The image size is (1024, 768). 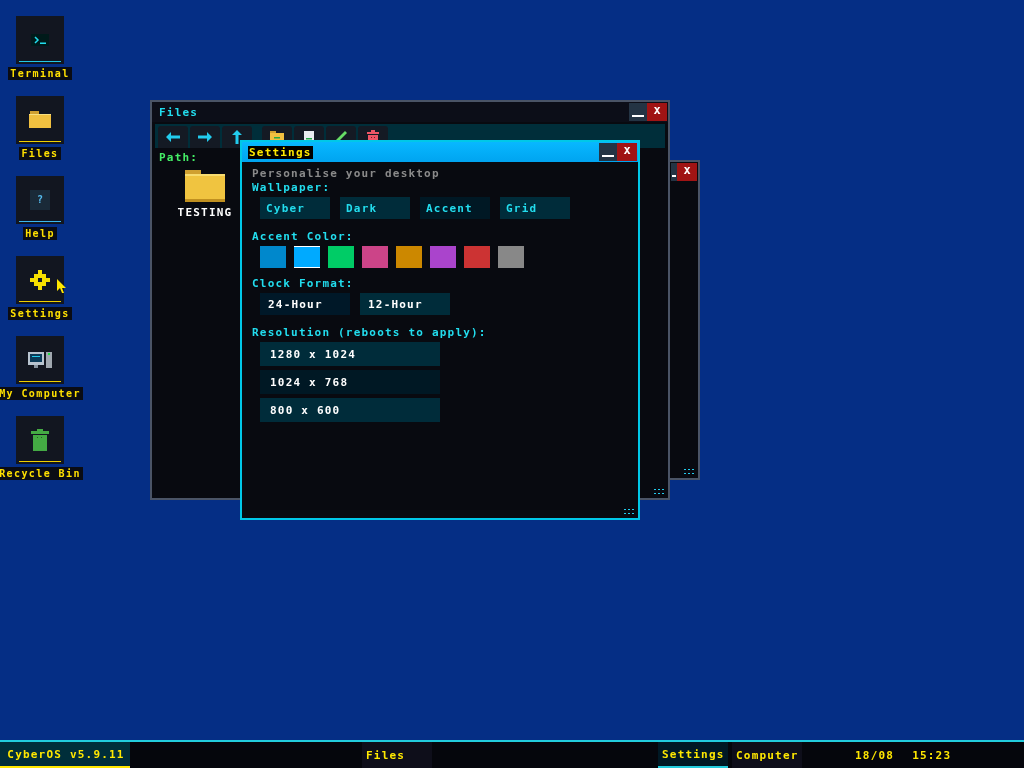 What do you see at coordinates (40, 153) in the screenshot?
I see `icon-label: Files` at bounding box center [40, 153].